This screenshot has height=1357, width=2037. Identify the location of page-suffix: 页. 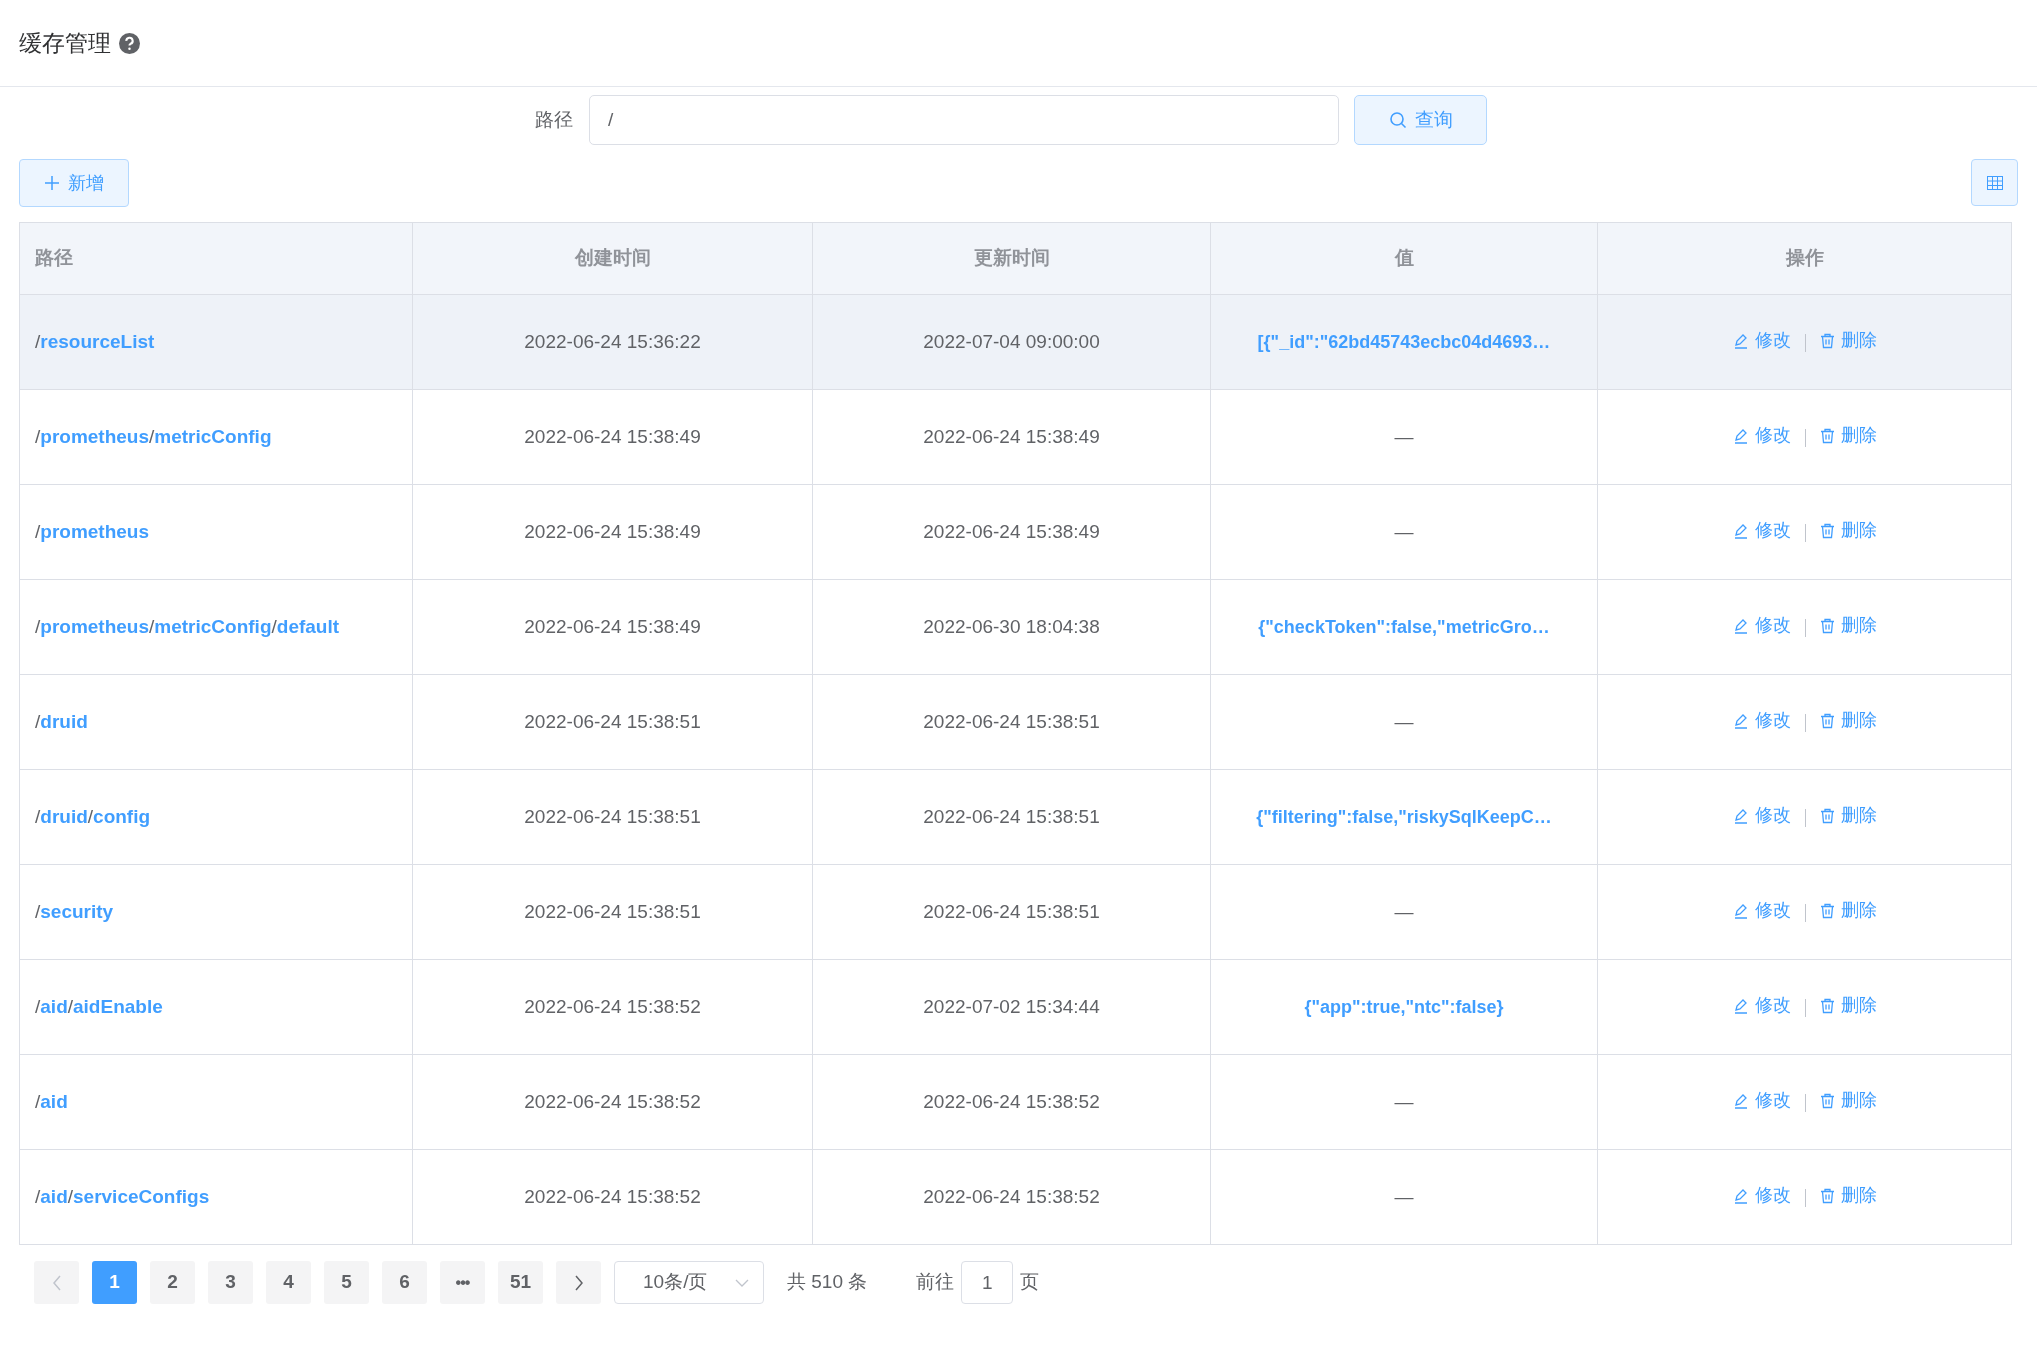
(1030, 1282).